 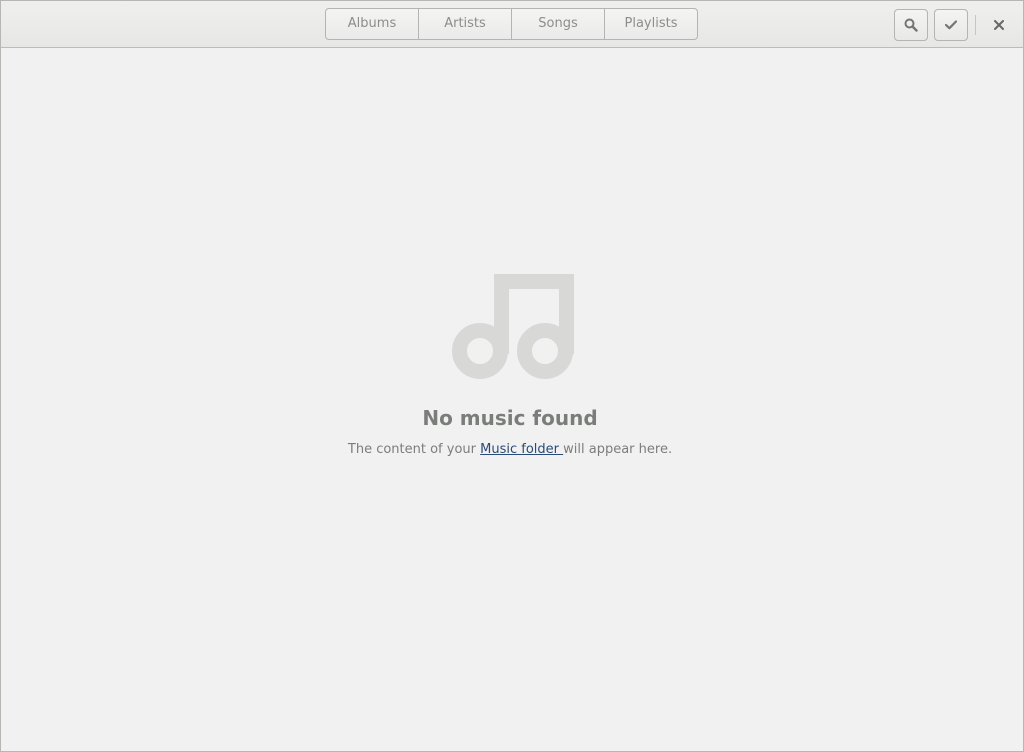 What do you see at coordinates (513, 326) in the screenshot?
I see `music-note-icon` at bounding box center [513, 326].